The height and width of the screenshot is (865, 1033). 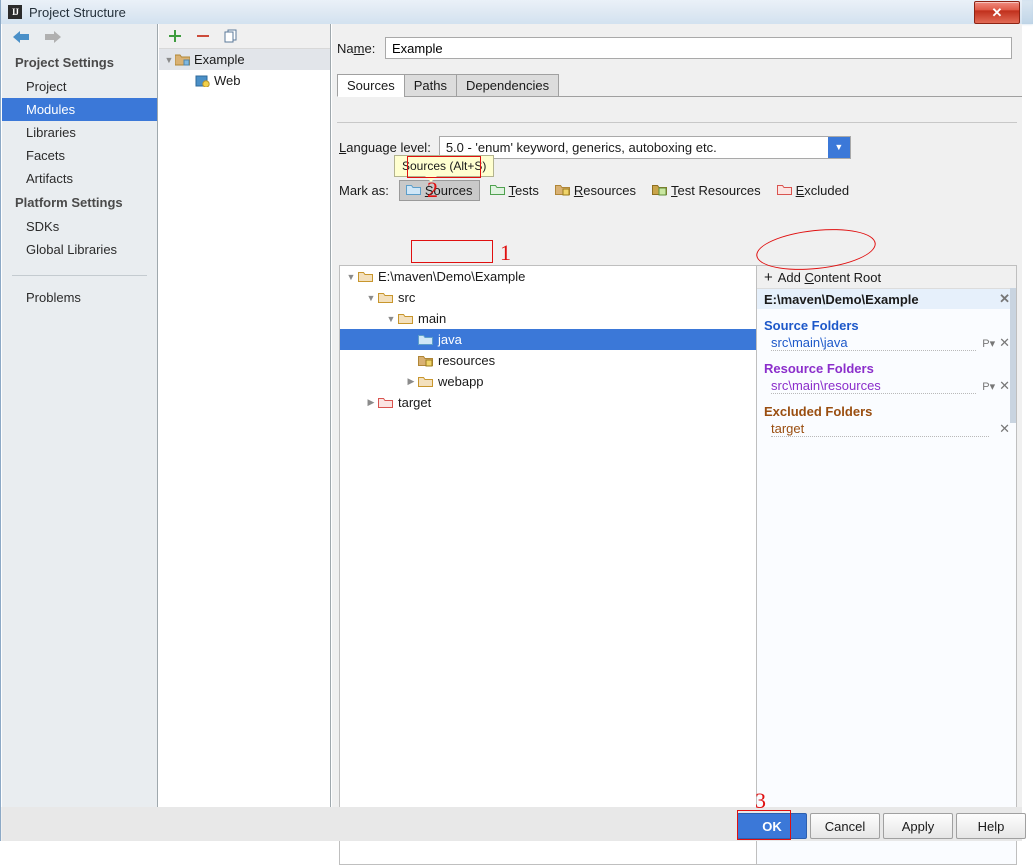 What do you see at coordinates (15, 12) in the screenshot?
I see `app-icon: IJ` at bounding box center [15, 12].